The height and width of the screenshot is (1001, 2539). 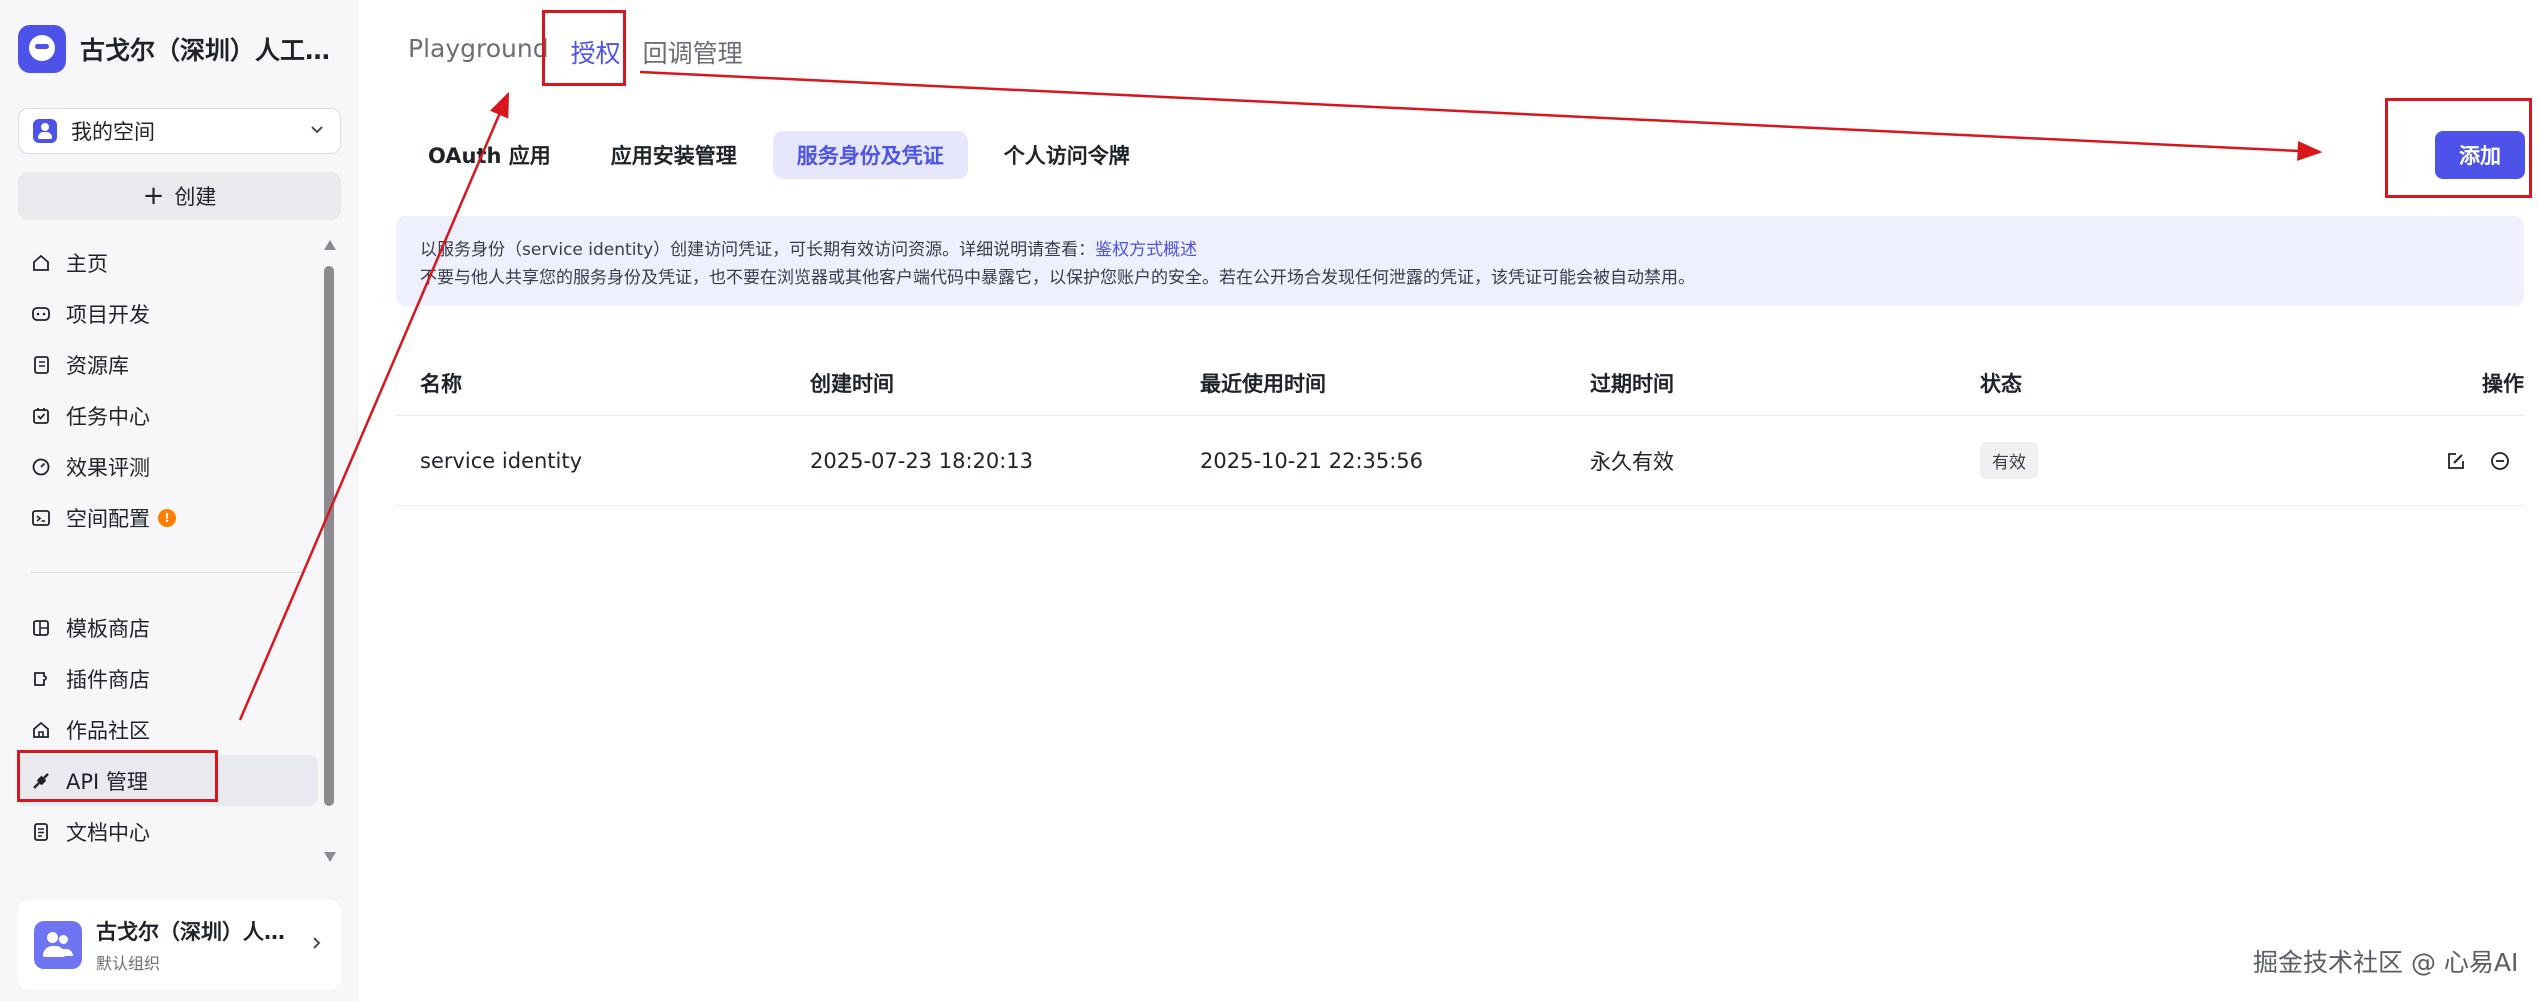 I want to click on nav-item-docs: 文档中心, so click(x=168, y=831).